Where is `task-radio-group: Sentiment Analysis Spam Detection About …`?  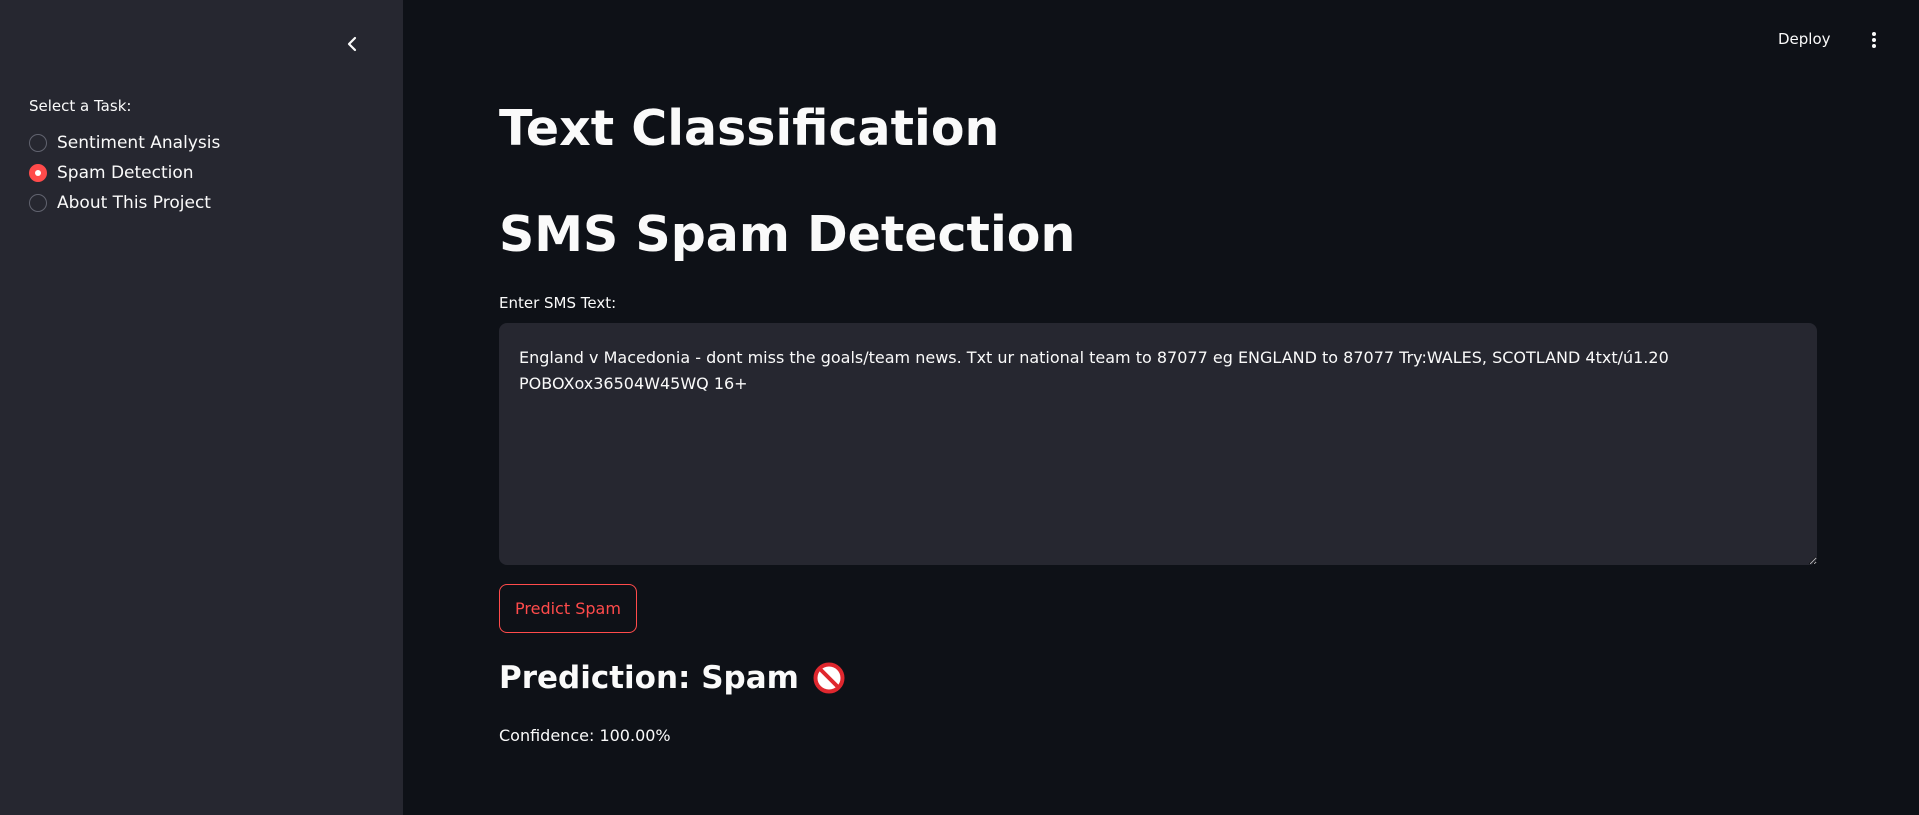 task-radio-group: Sentiment Analysis Spam Detection About … is located at coordinates (124, 173).